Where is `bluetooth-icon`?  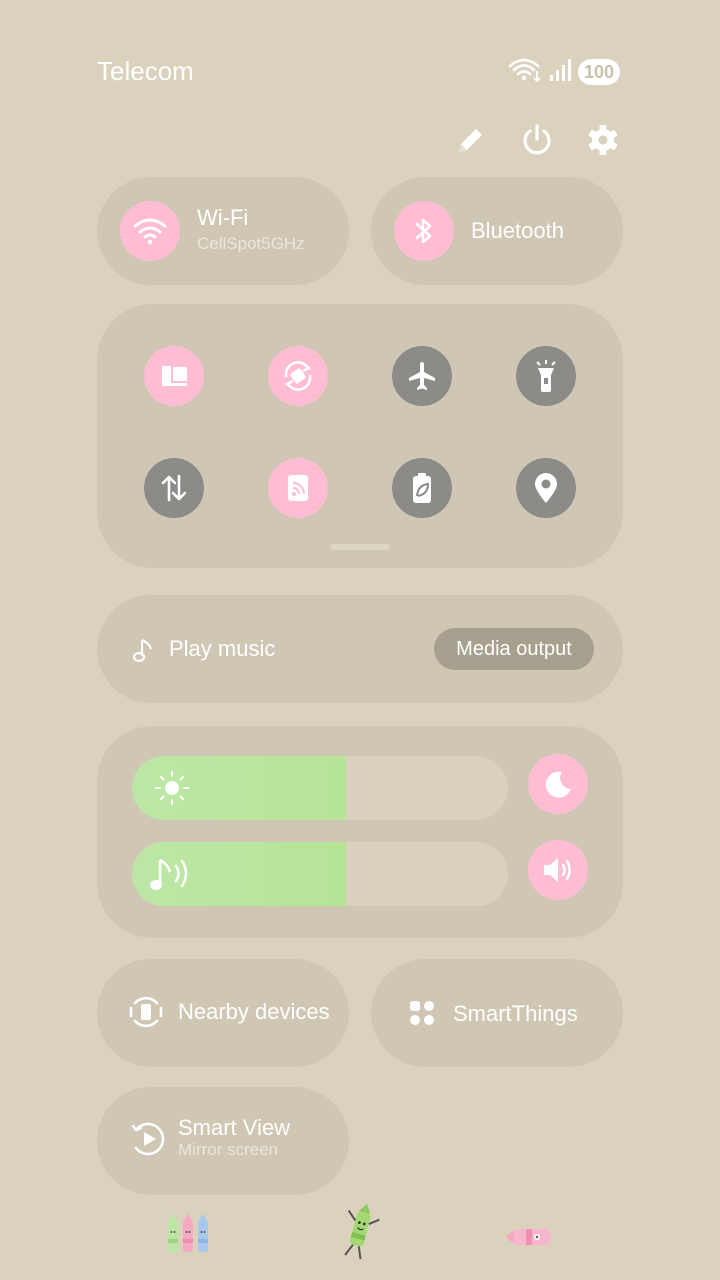 bluetooth-icon is located at coordinates (424, 231).